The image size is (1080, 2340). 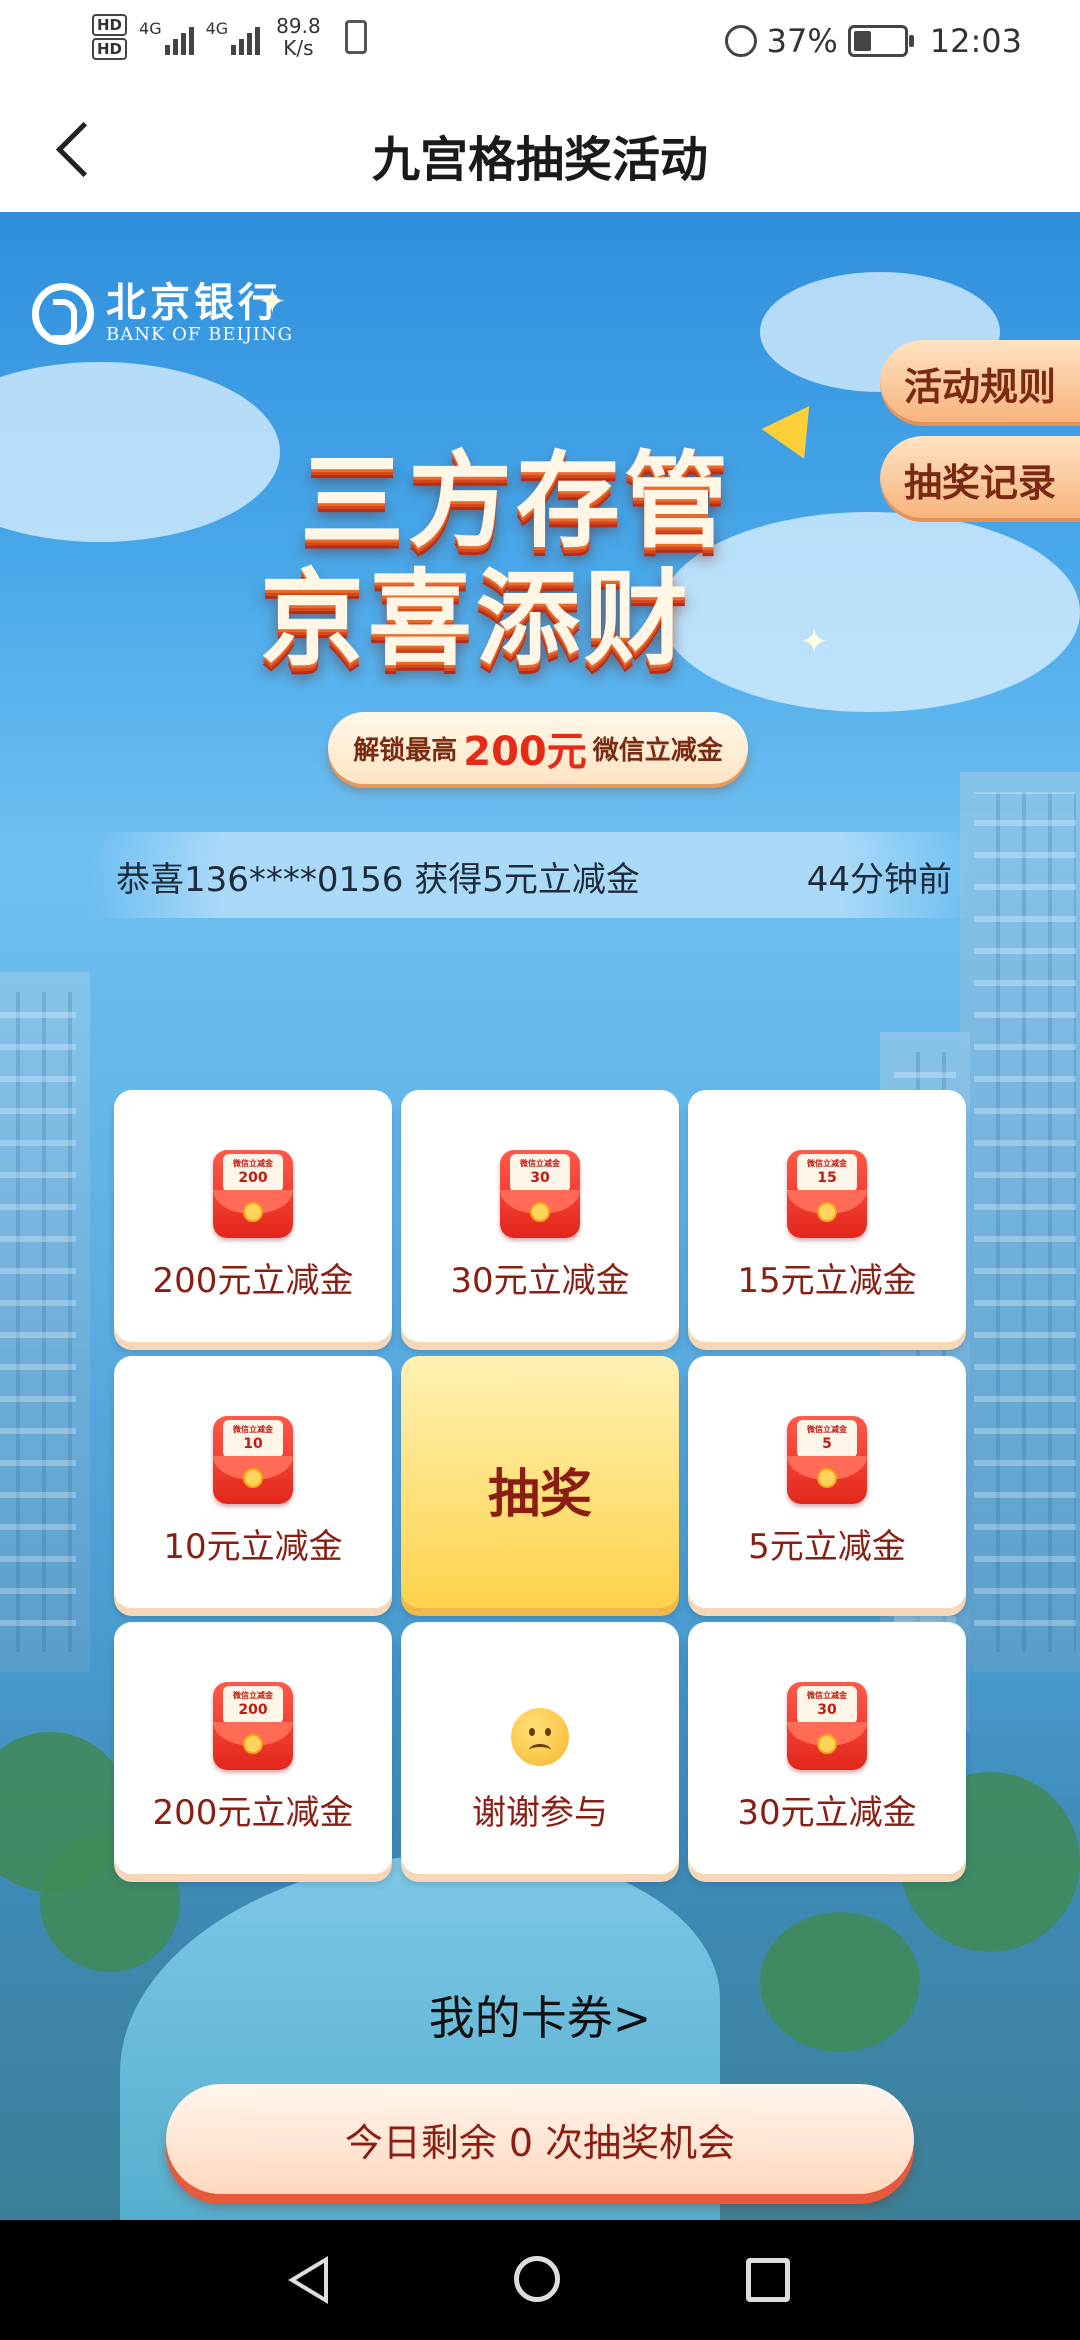 I want to click on sad-face-icon, so click(x=540, y=1737).